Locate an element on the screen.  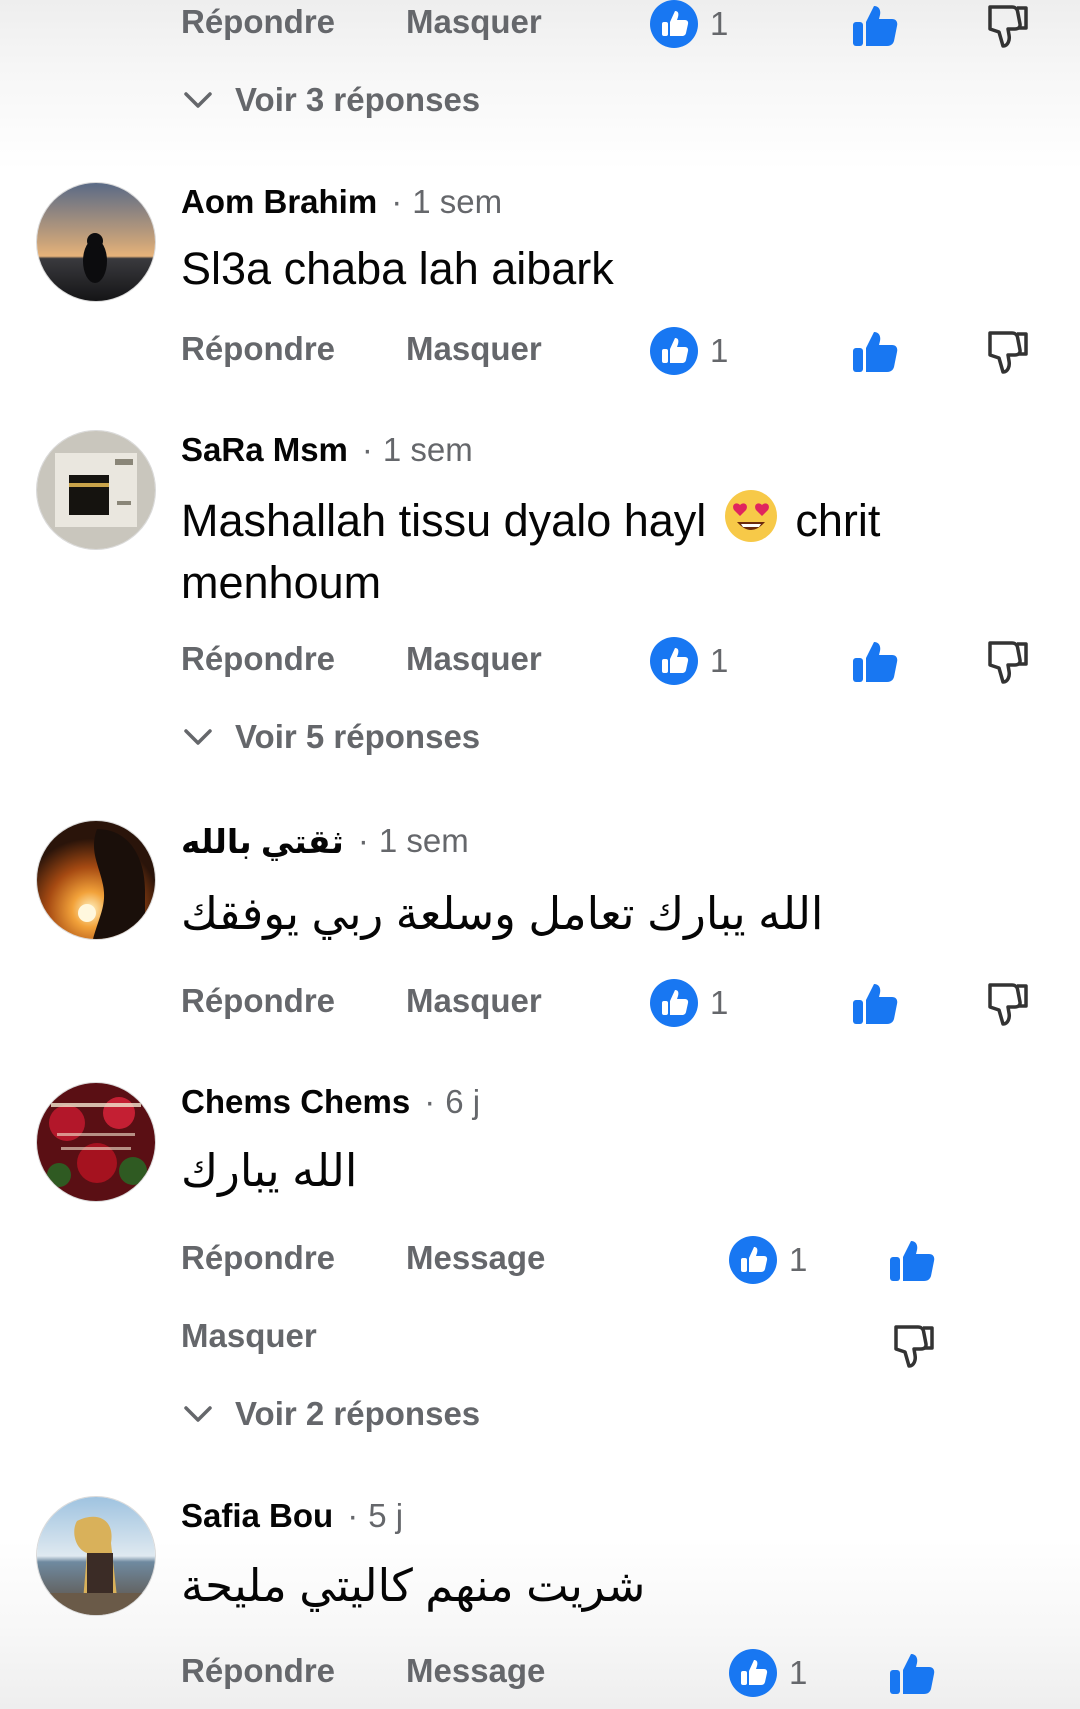
kaaba-avatar is located at coordinates (96, 490).